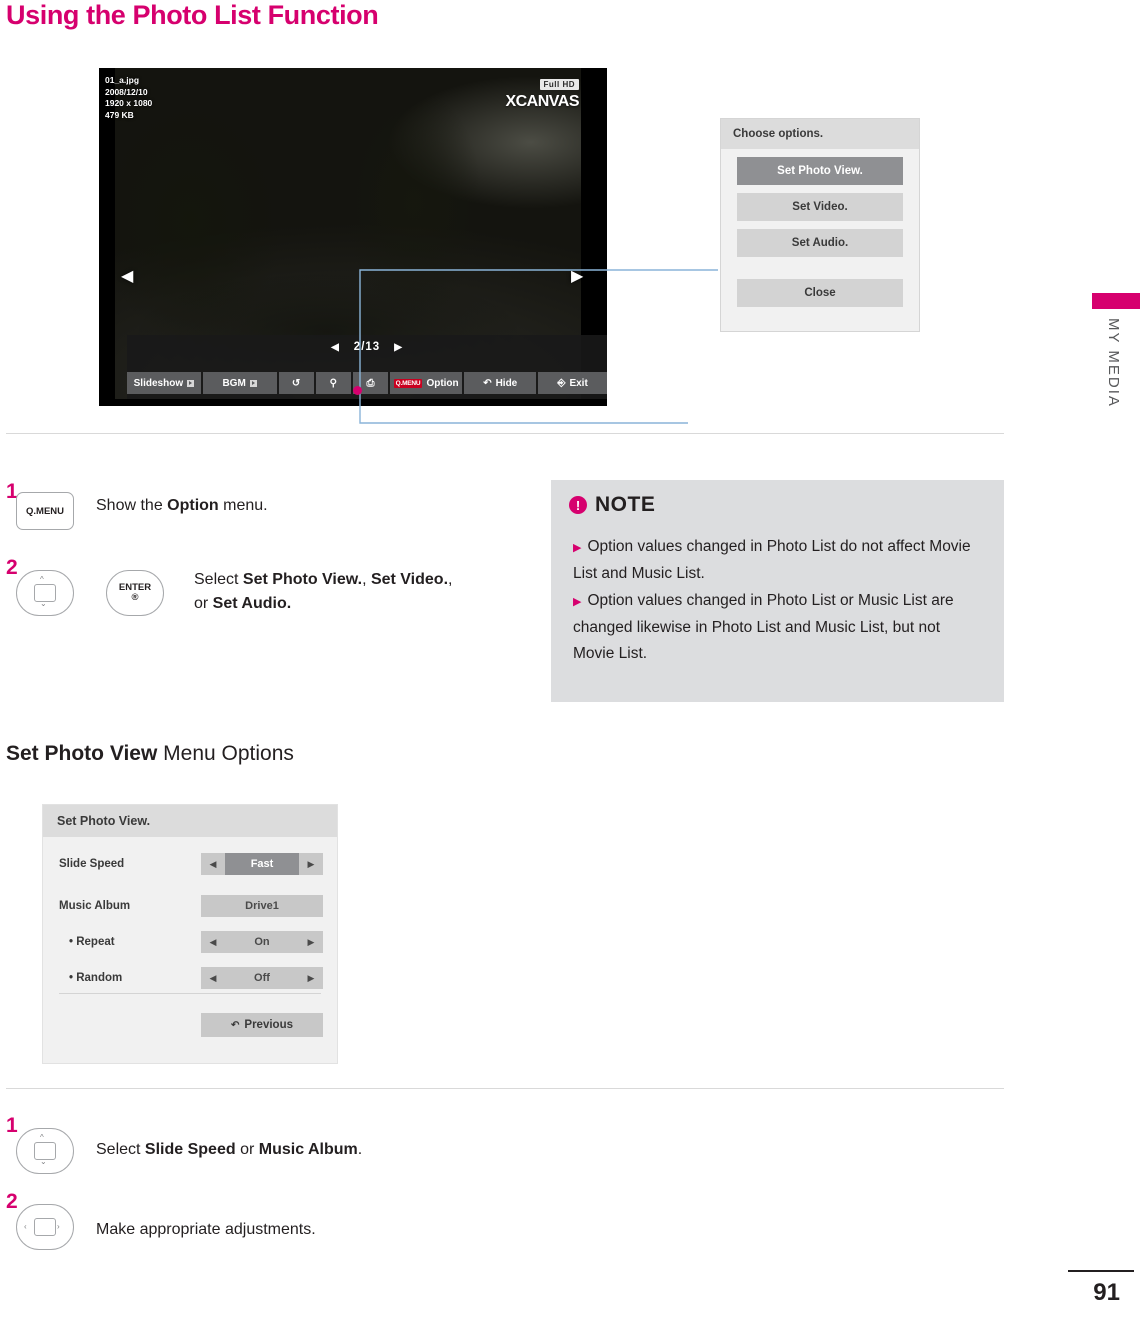 The image size is (1140, 1325). Describe the element at coordinates (127, 276) in the screenshot. I see `prev-photo-arrow: ◀` at that location.